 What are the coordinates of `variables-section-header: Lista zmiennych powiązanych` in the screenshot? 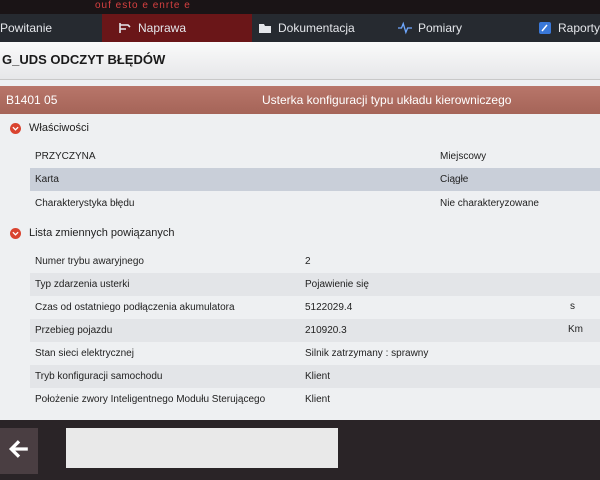 It's located at (92, 233).